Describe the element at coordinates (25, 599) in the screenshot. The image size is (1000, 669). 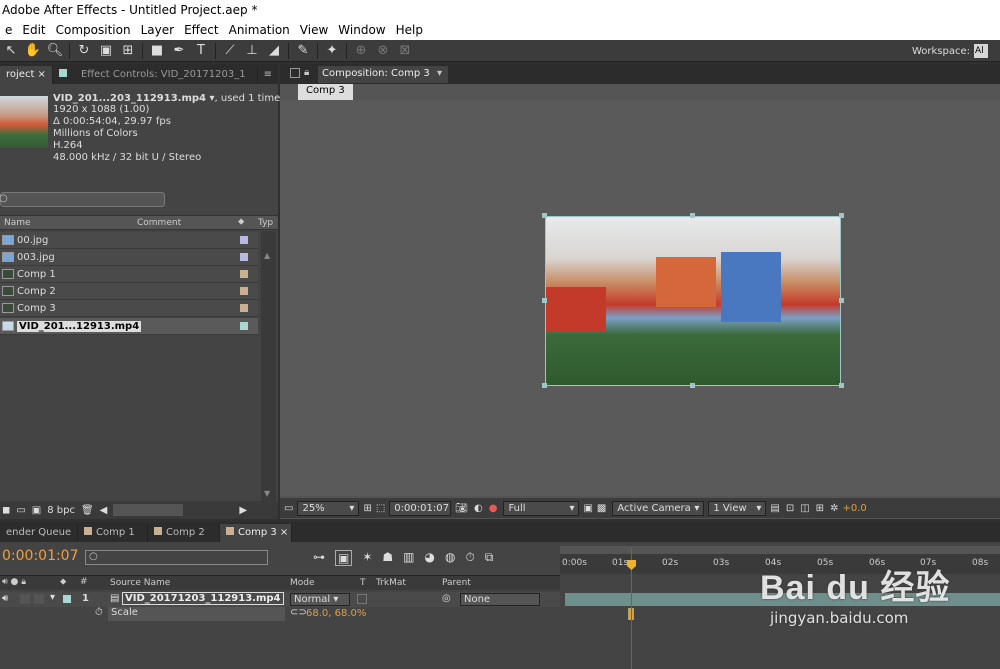
I see `solo-toggle` at that location.